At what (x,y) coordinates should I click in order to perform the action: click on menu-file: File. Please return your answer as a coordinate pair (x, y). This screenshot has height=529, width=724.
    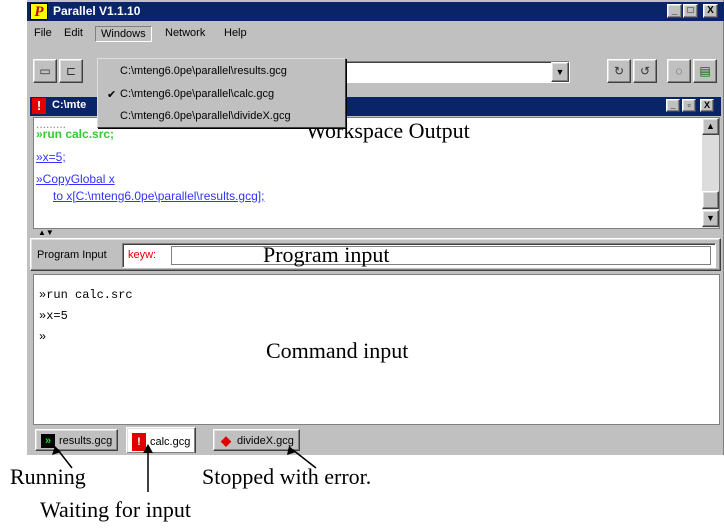
    Looking at the image, I should click on (43, 34).